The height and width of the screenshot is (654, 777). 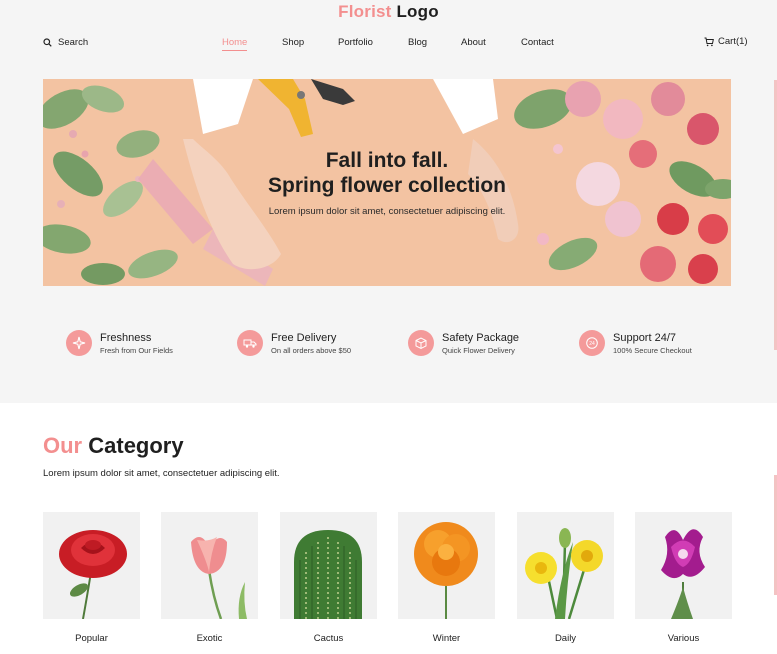 What do you see at coordinates (683, 565) in the screenshot?
I see `purple-orchid-image` at bounding box center [683, 565].